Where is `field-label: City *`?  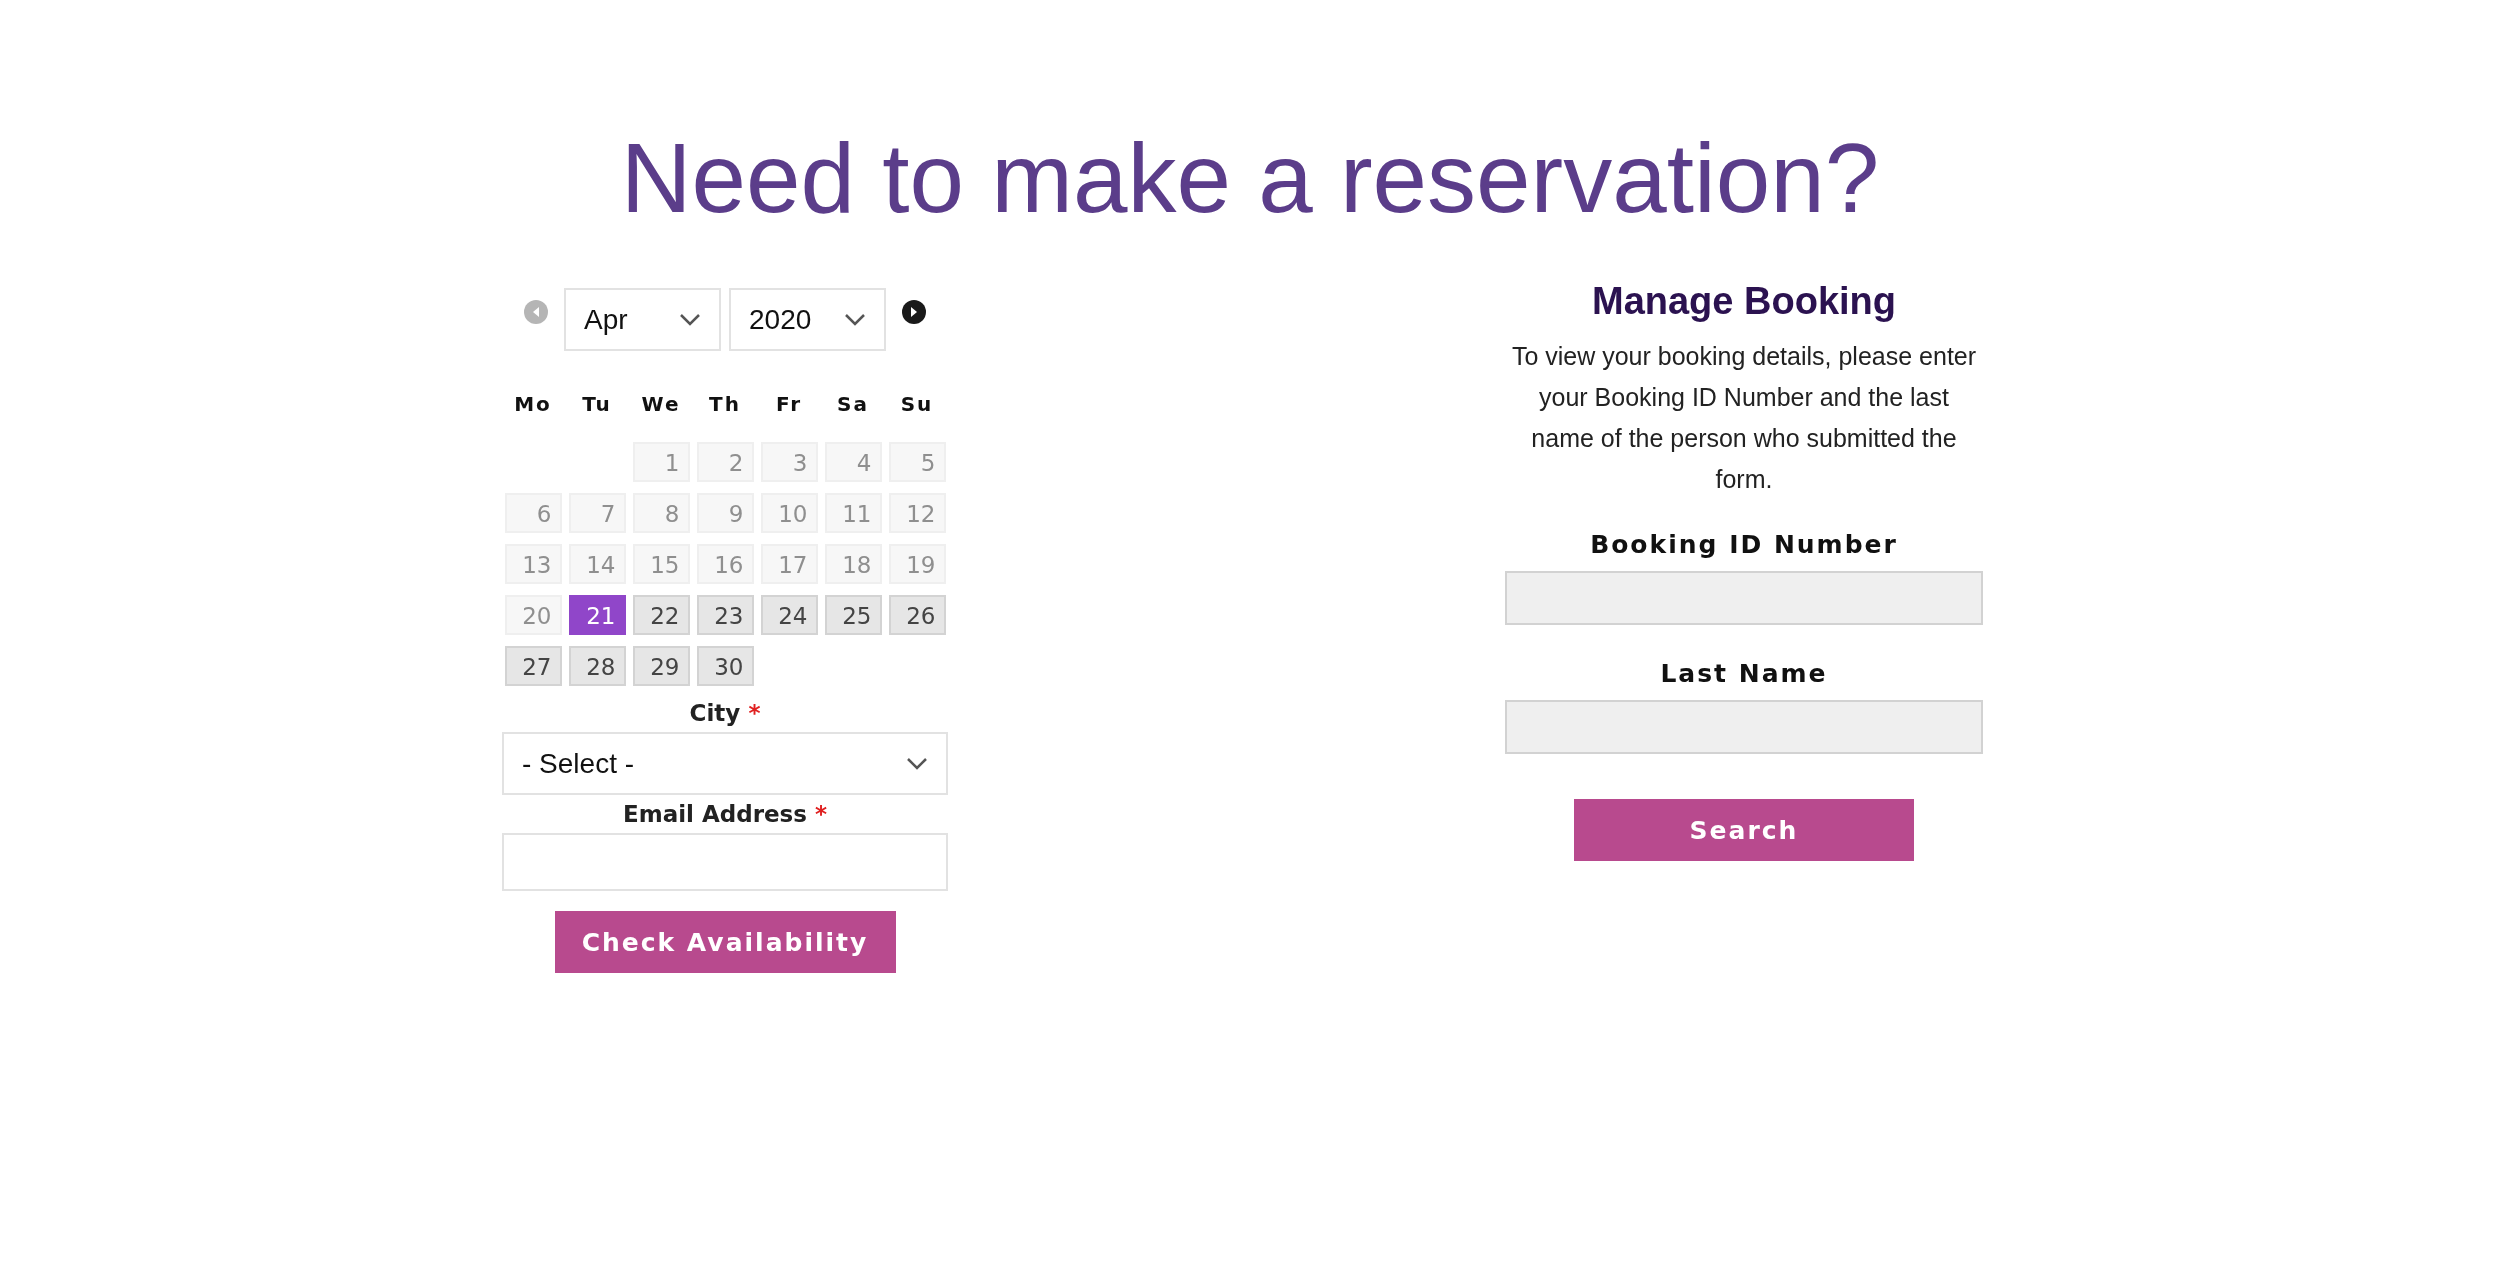
field-label: City * is located at coordinates (725, 713).